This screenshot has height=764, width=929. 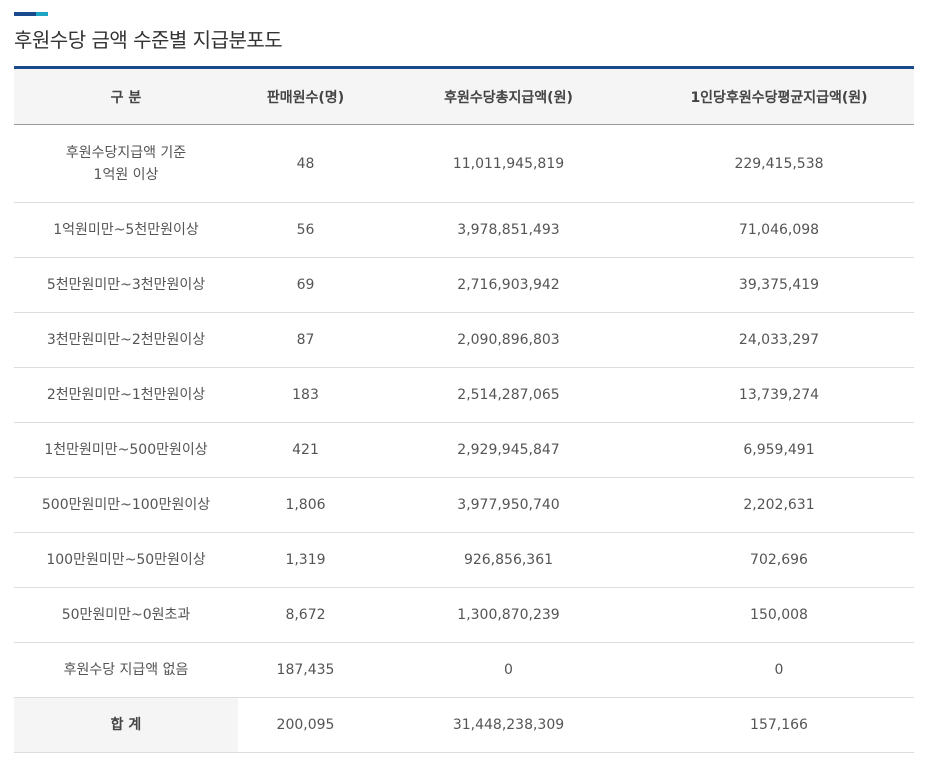 What do you see at coordinates (508, 395) in the screenshot?
I see `cell-total-amount: 2,514,287,065` at bounding box center [508, 395].